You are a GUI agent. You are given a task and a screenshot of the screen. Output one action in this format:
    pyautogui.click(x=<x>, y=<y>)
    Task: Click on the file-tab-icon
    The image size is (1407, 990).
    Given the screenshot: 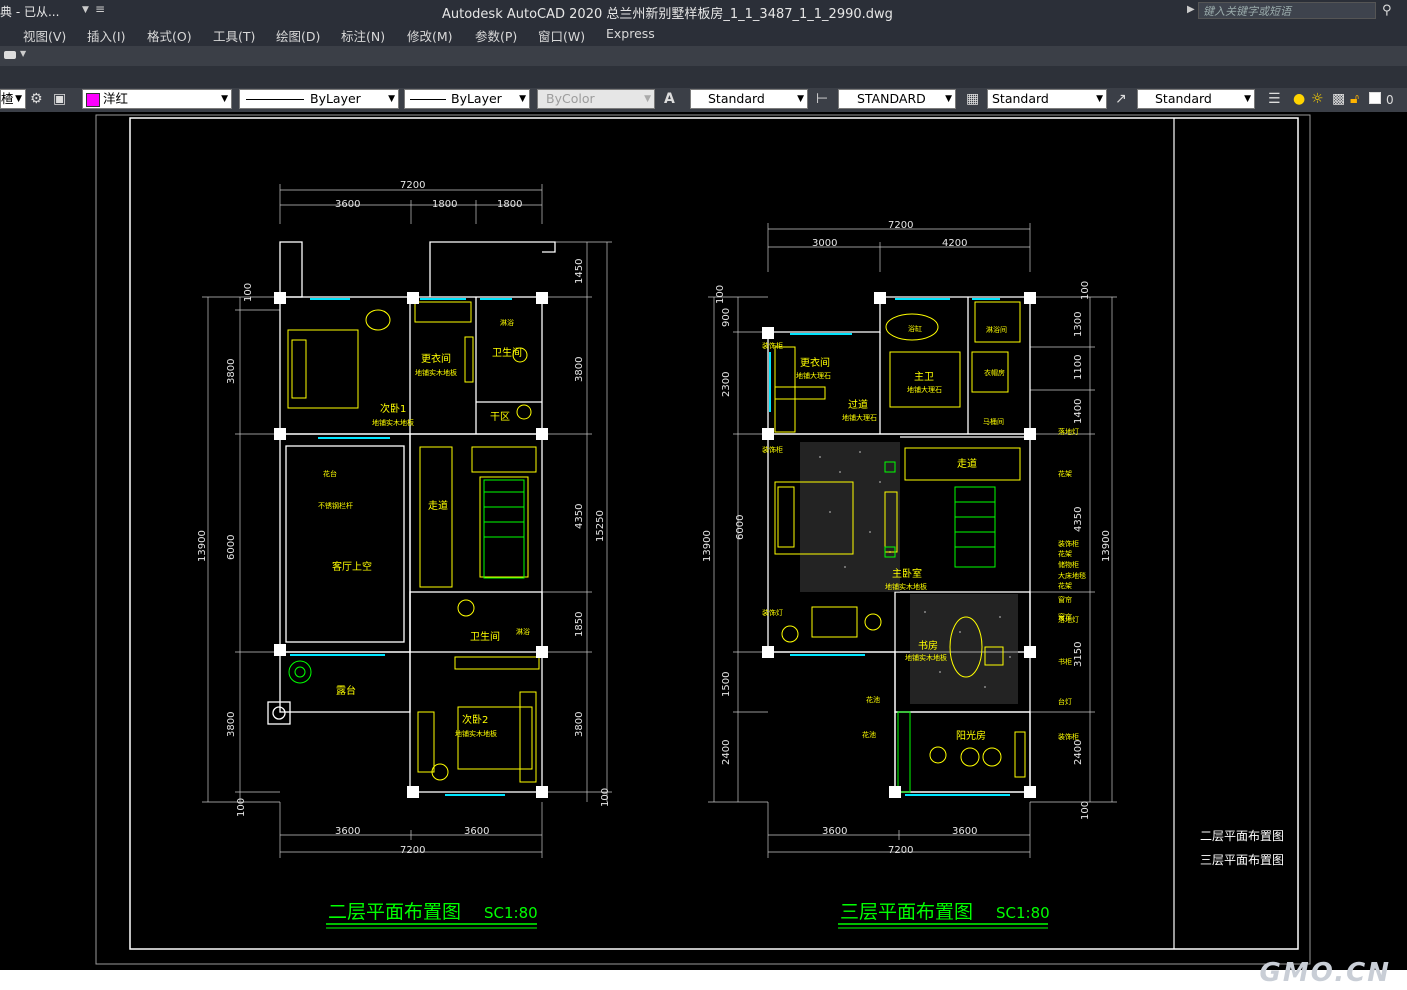 What is the action you would take?
    pyautogui.click(x=10, y=55)
    